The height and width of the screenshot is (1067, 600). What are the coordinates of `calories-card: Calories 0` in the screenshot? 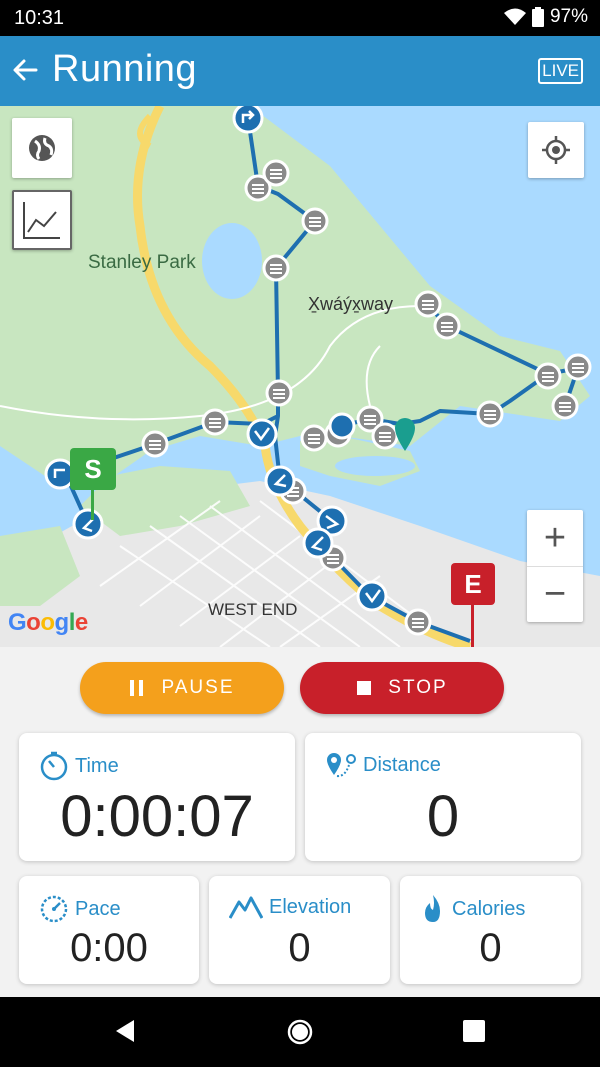 It's located at (490, 930).